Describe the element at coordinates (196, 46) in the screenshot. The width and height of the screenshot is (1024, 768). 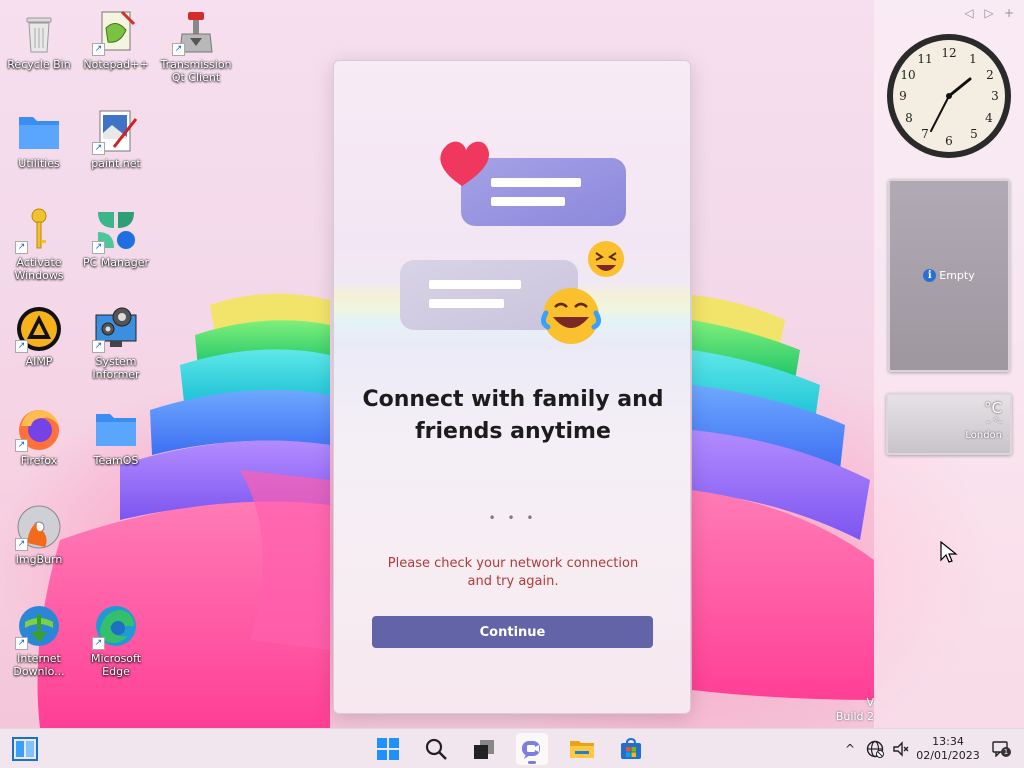
I see `desktop-icon-transmission: ↗ Transmission Qt Client` at that location.